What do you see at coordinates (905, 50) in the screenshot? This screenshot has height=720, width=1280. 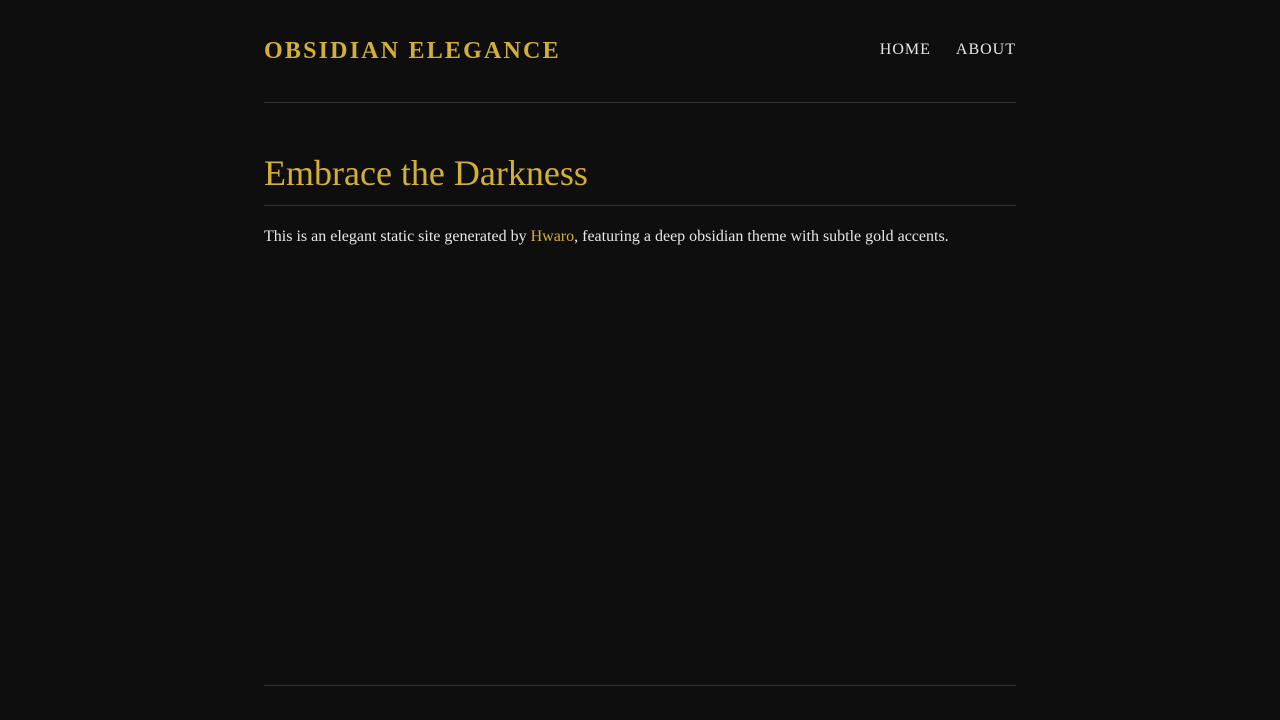 I see `nav-item-home: HOME` at bounding box center [905, 50].